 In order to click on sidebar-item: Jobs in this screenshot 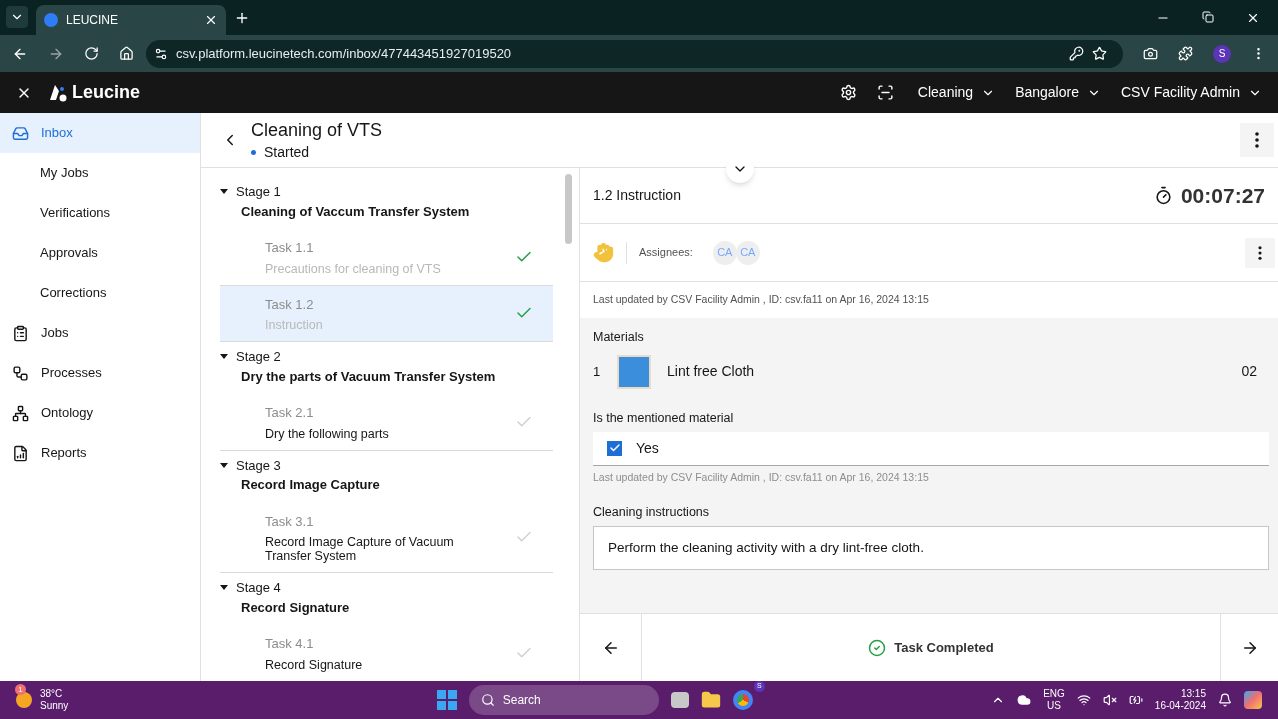, I will do `click(100, 333)`.